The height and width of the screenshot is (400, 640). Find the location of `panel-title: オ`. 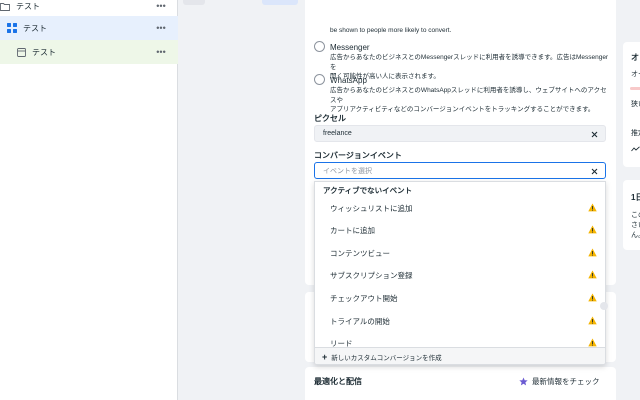

panel-title: オ is located at coordinates (635, 57).